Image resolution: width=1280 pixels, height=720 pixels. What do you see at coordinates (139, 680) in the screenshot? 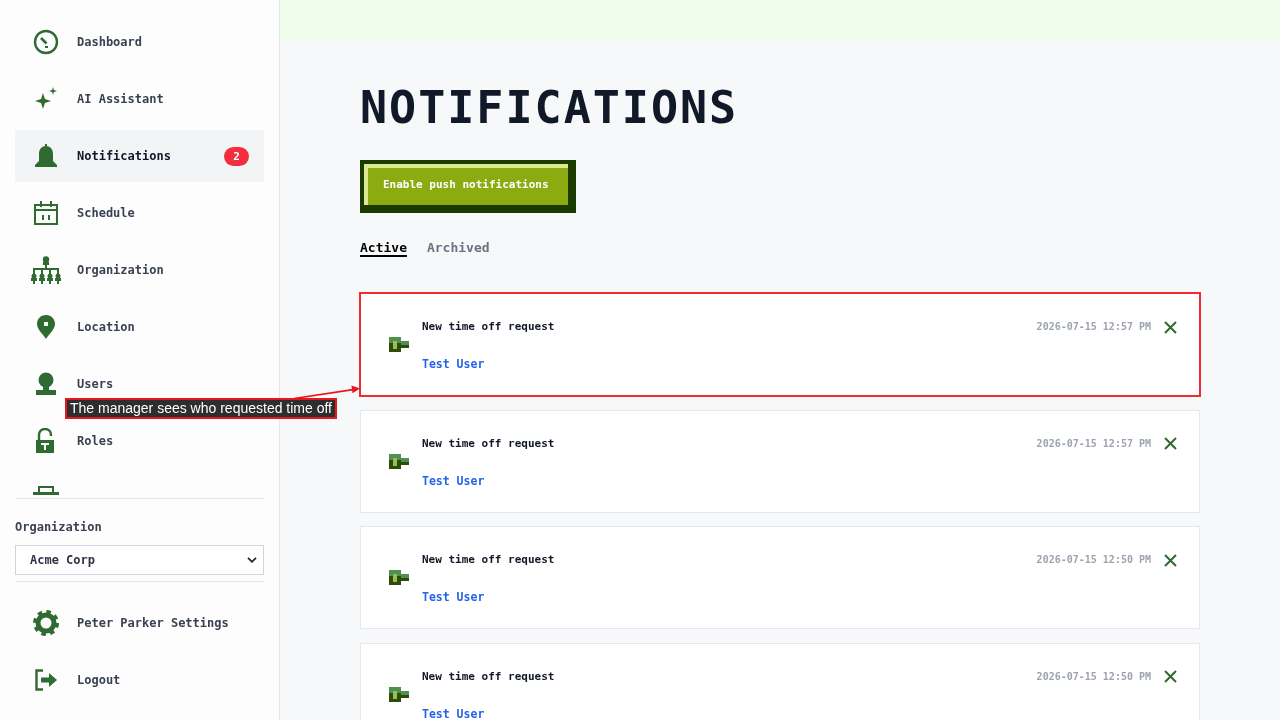
I see `sidebar-item: Logout` at bounding box center [139, 680].